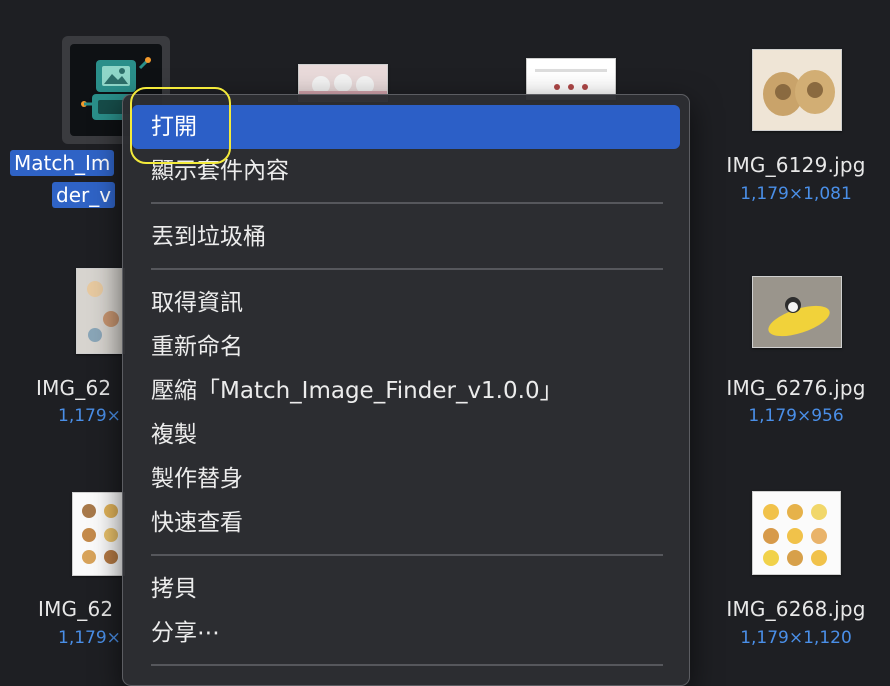 This screenshot has width=890, height=686. Describe the element at coordinates (796, 416) in the screenshot. I see `file-dimensions: 1,179×956` at that location.